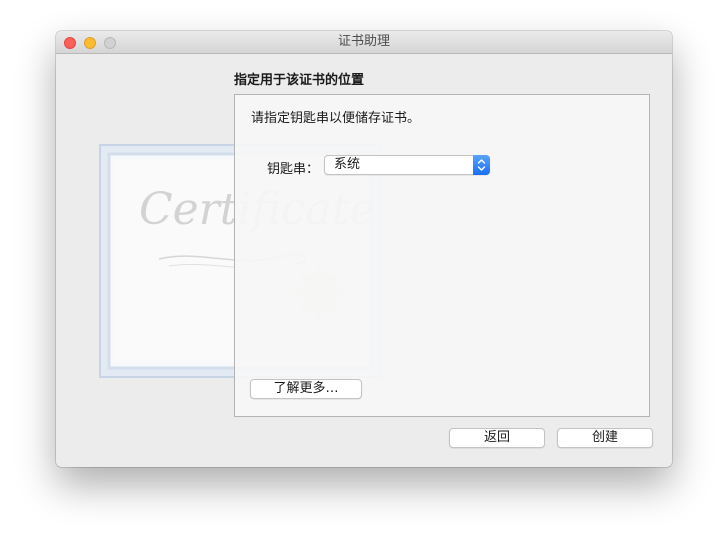  I want to click on keychain-selected-value: 系统, so click(347, 164).